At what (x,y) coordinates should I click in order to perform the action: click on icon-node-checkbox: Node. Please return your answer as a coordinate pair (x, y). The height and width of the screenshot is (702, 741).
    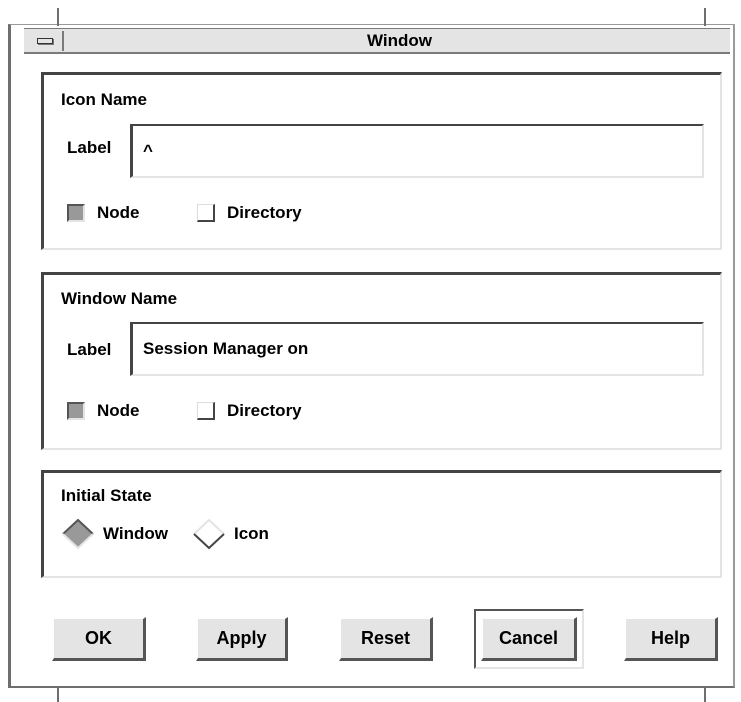
    Looking at the image, I should click on (103, 213).